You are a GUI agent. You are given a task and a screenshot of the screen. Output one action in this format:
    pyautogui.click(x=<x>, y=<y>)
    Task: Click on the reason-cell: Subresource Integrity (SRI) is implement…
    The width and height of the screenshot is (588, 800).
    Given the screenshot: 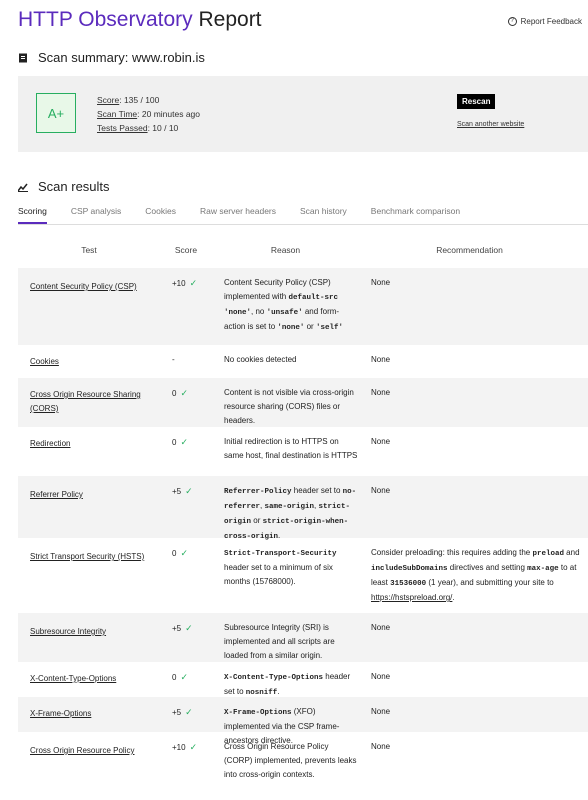 What is the action you would take?
    pyautogui.click(x=279, y=641)
    